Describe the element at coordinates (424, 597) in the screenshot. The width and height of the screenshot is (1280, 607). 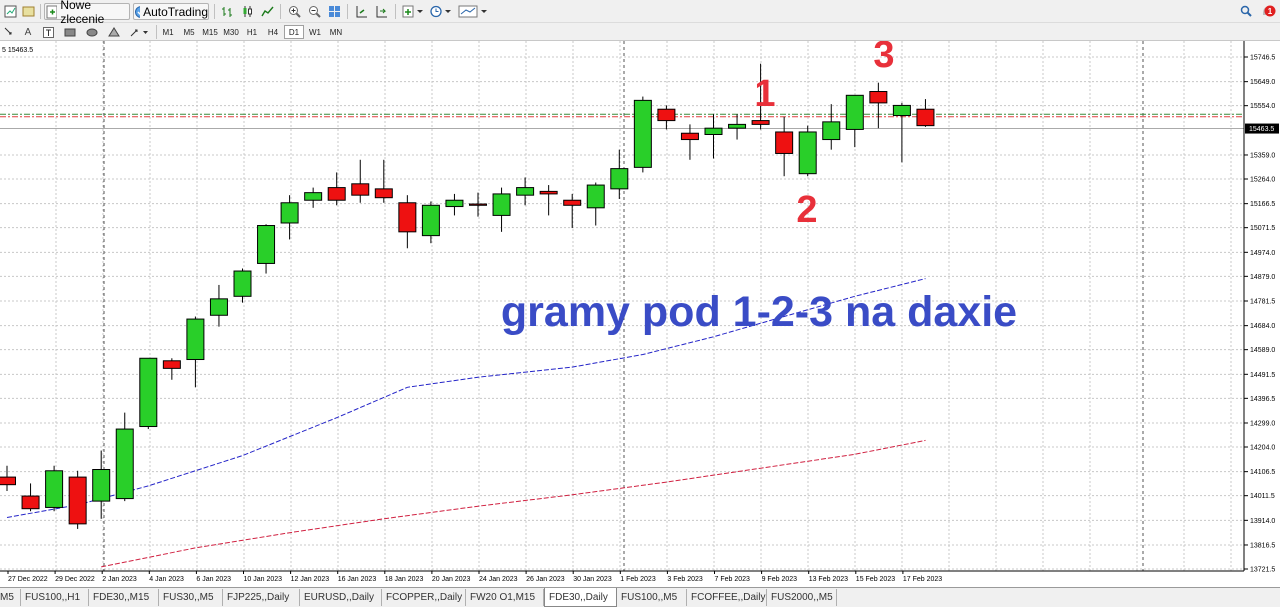
I see `chart-tab: FCOPPER,,Daily` at that location.